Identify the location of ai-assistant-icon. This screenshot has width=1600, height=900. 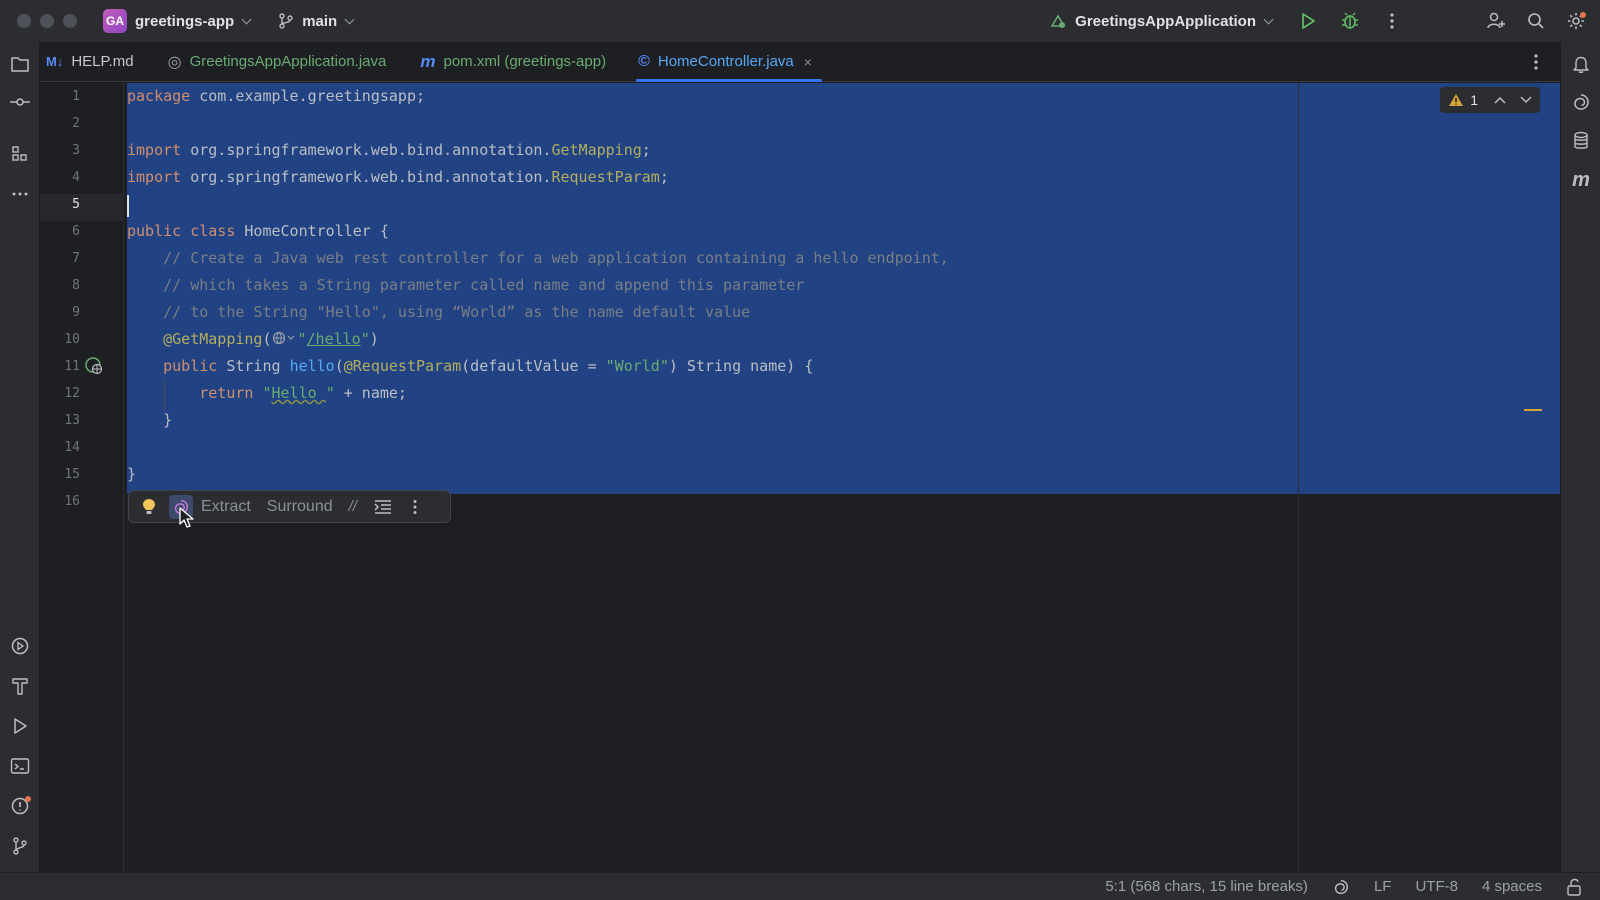
(1581, 102).